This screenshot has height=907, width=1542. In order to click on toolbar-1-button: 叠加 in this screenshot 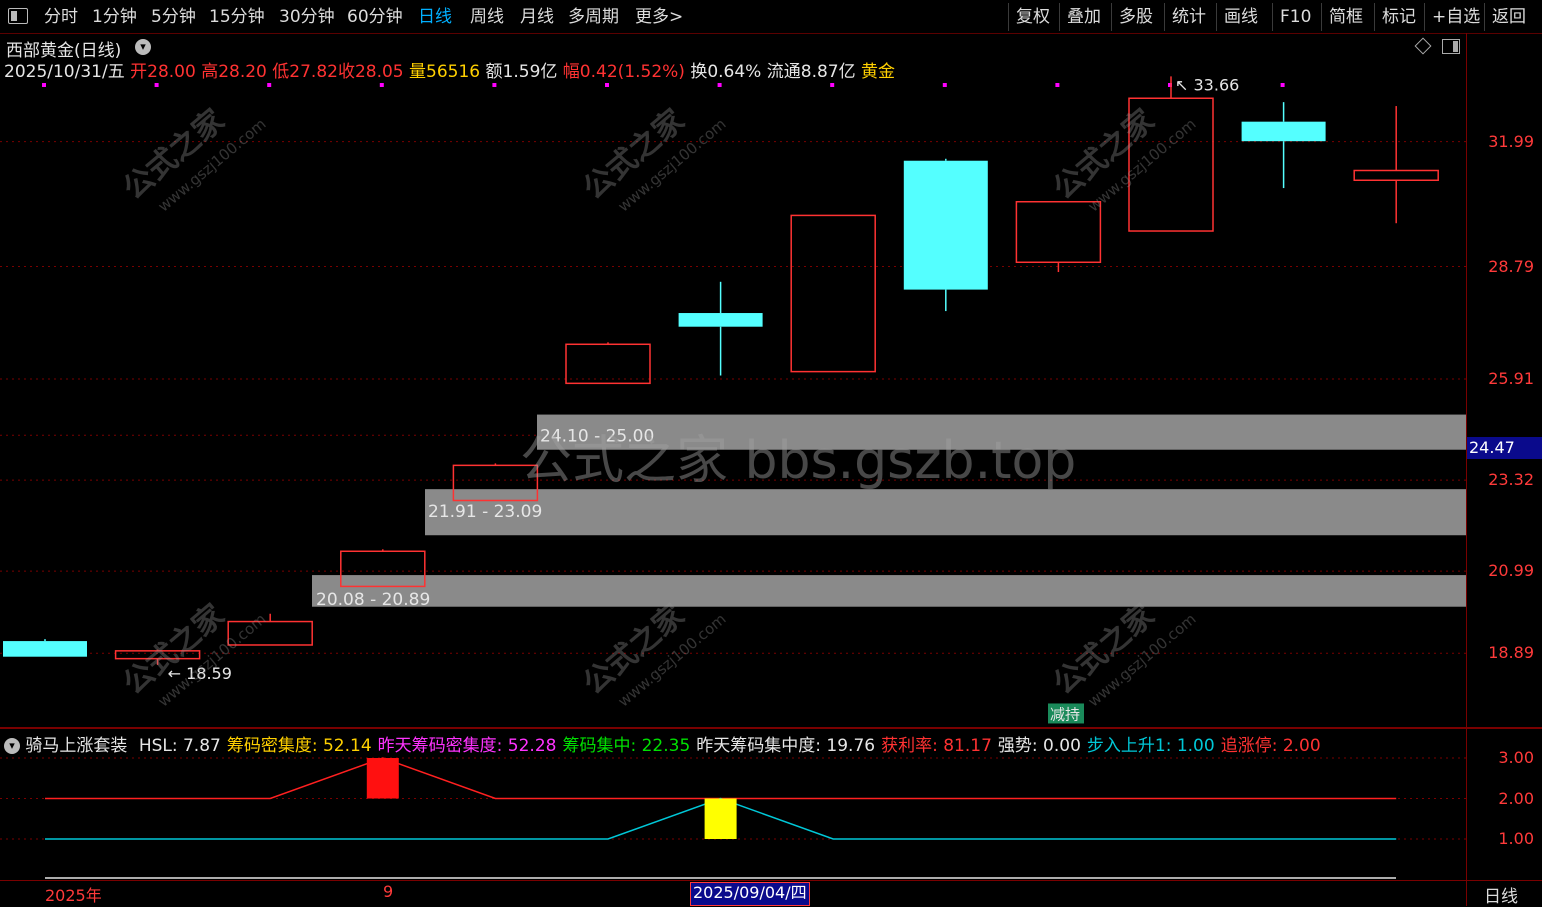, I will do `click(1084, 17)`.